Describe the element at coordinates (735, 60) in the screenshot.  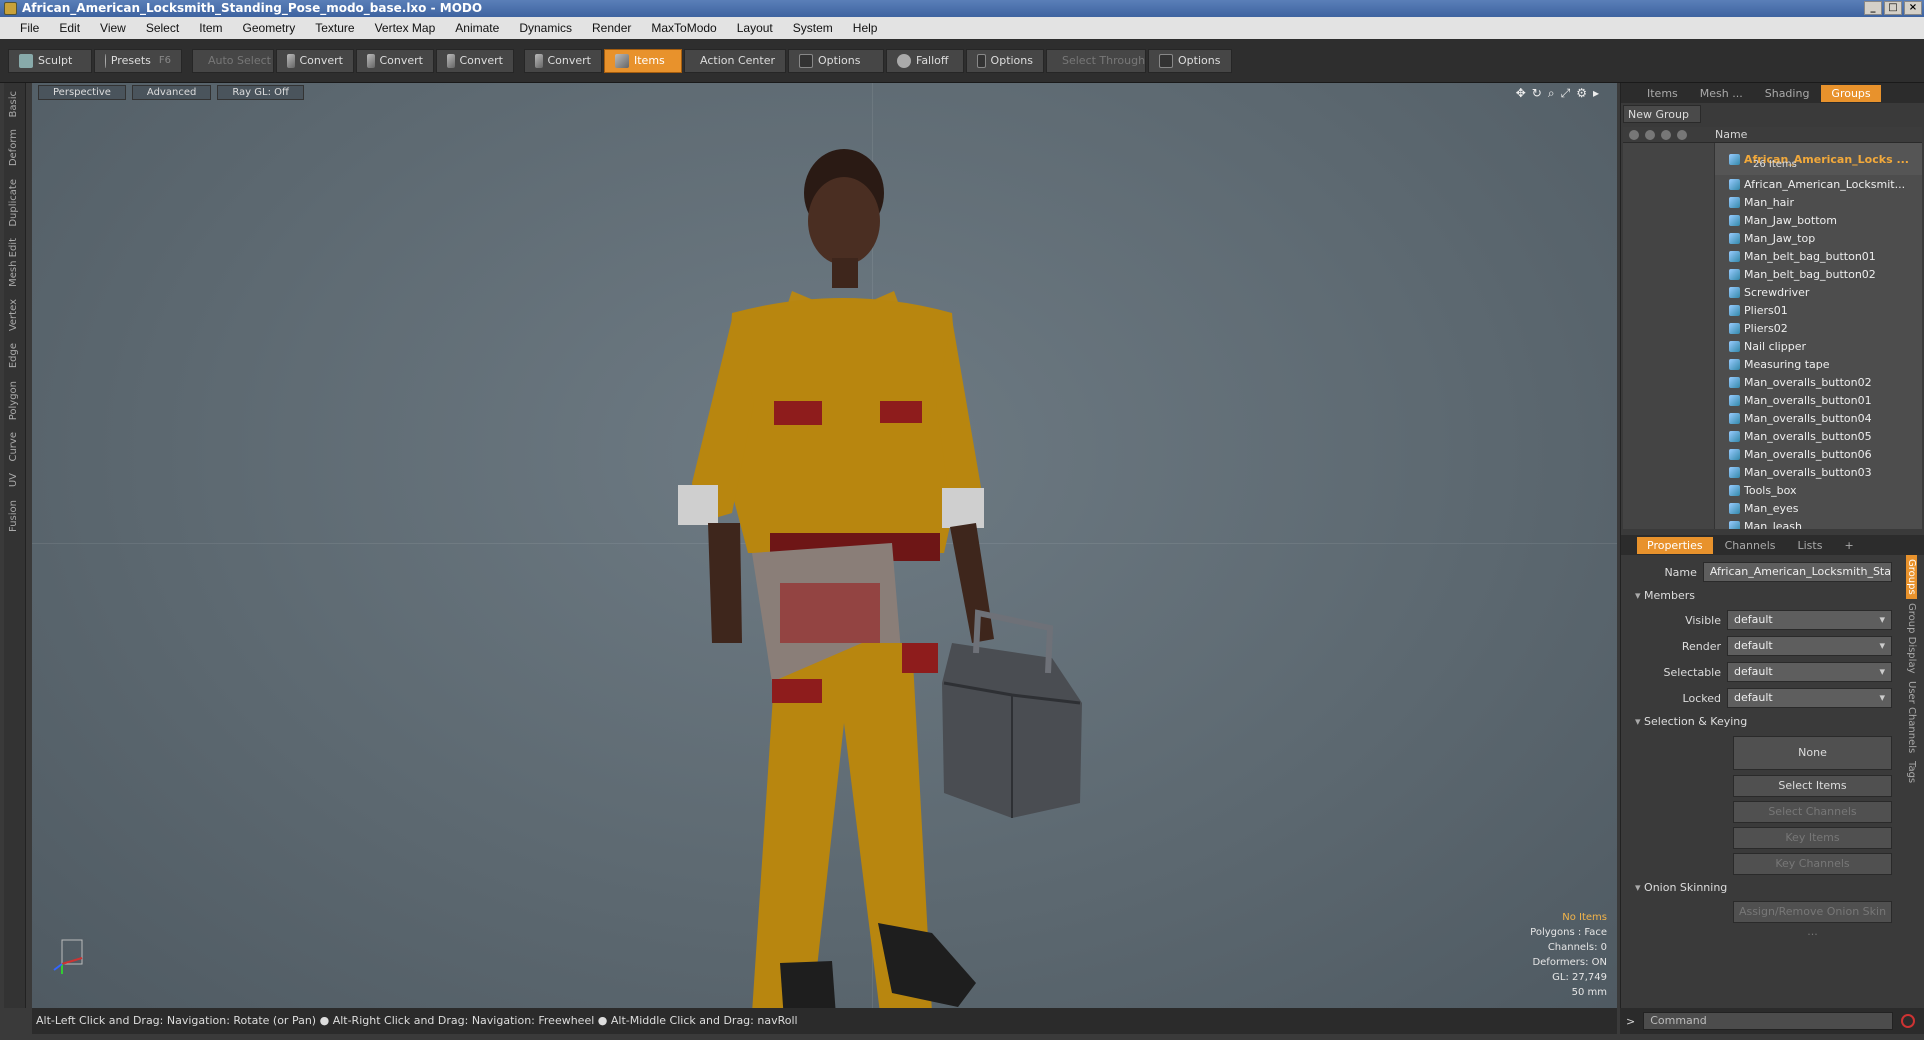
I see `action-center-button: Action Center` at that location.